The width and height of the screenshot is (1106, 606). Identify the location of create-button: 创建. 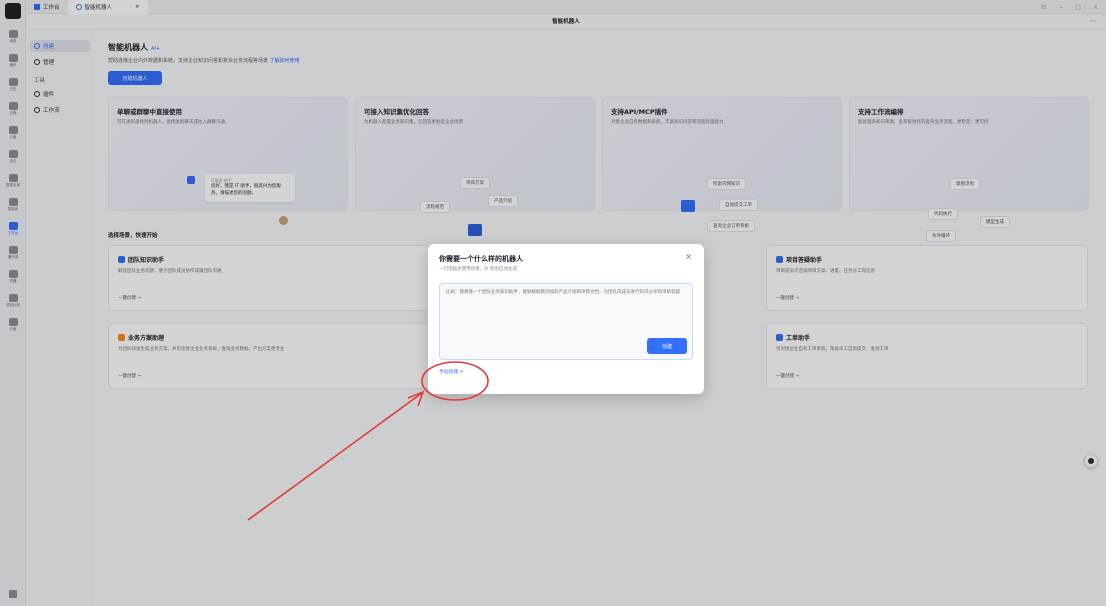
(667, 346).